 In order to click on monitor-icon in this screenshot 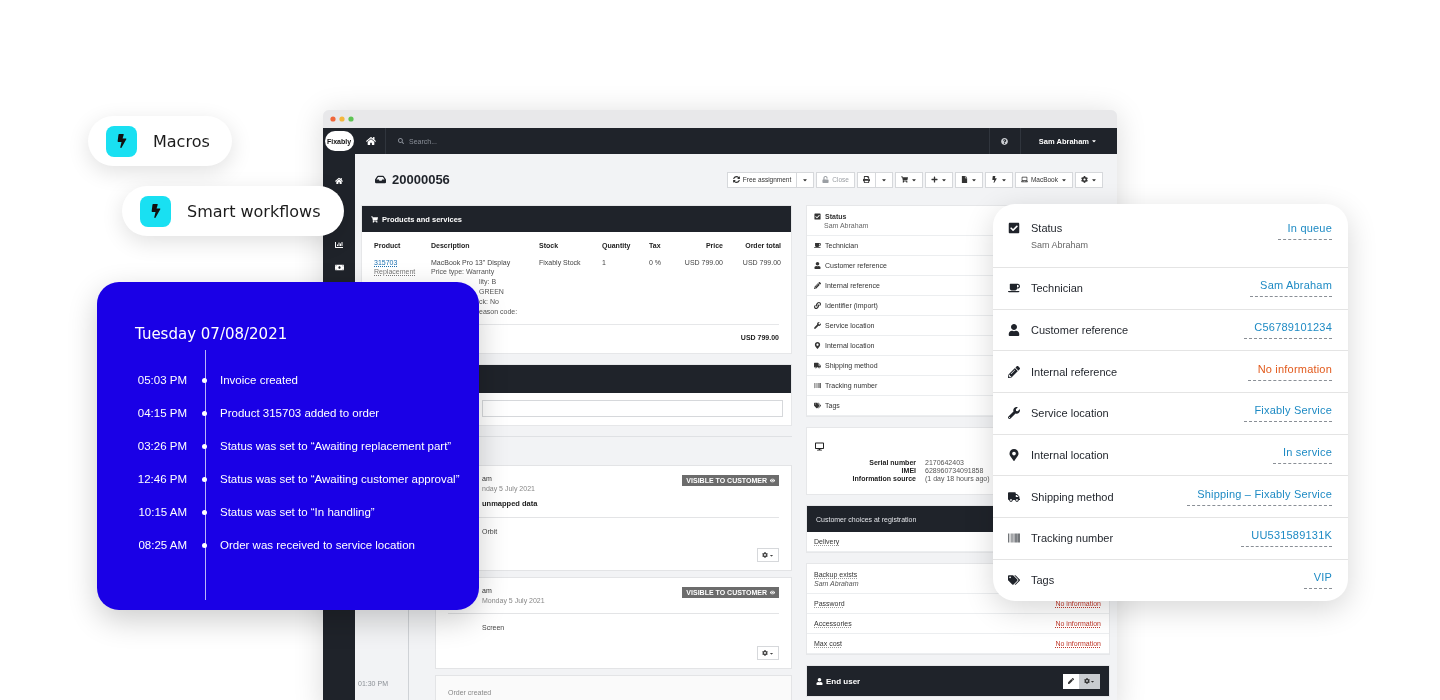, I will do `click(819, 446)`.